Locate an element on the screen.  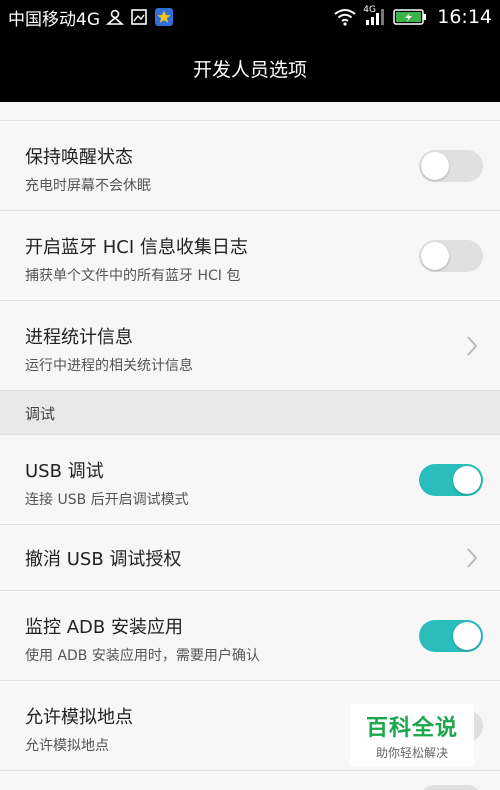
wifi-icon is located at coordinates (345, 17).